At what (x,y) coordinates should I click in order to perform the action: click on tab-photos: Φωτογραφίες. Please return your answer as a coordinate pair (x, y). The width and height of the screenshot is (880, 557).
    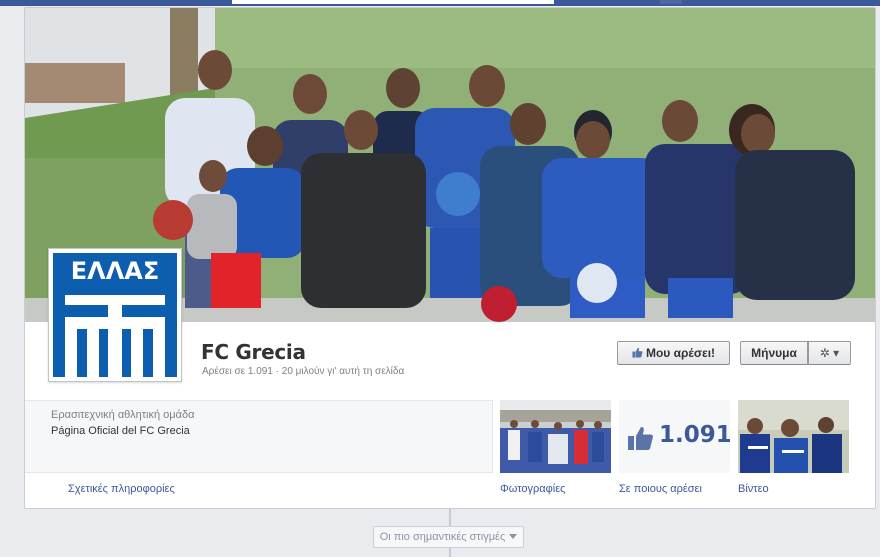
    Looking at the image, I should click on (532, 489).